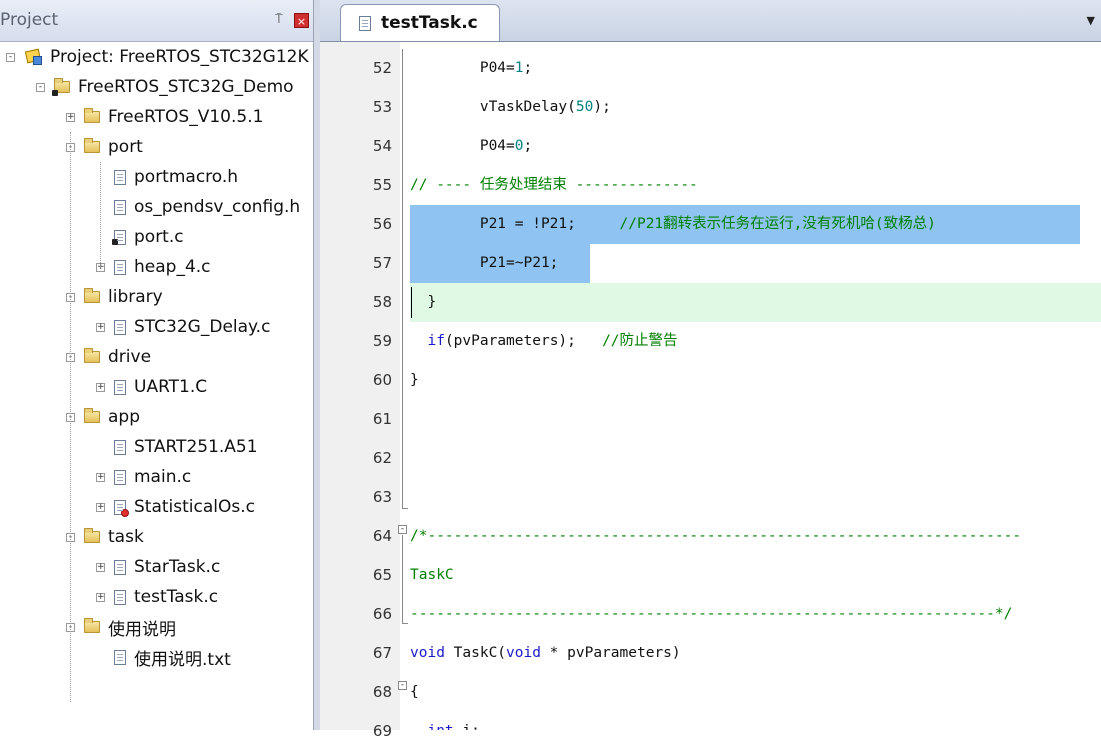  What do you see at coordinates (382, 224) in the screenshot?
I see `line-number: 56` at bounding box center [382, 224].